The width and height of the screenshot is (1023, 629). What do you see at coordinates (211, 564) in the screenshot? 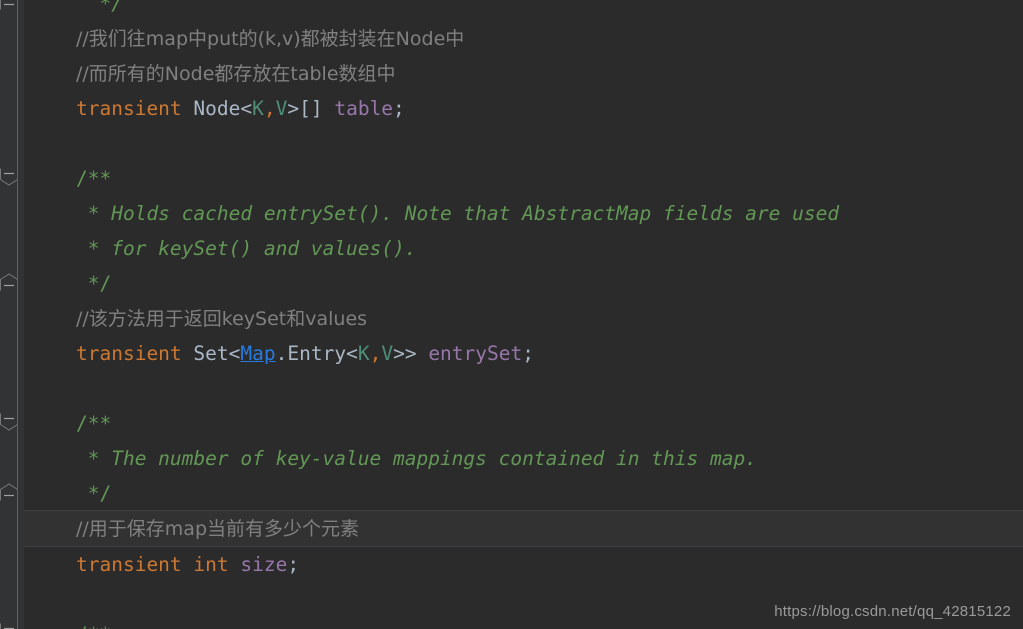
I see `code-token: int` at bounding box center [211, 564].